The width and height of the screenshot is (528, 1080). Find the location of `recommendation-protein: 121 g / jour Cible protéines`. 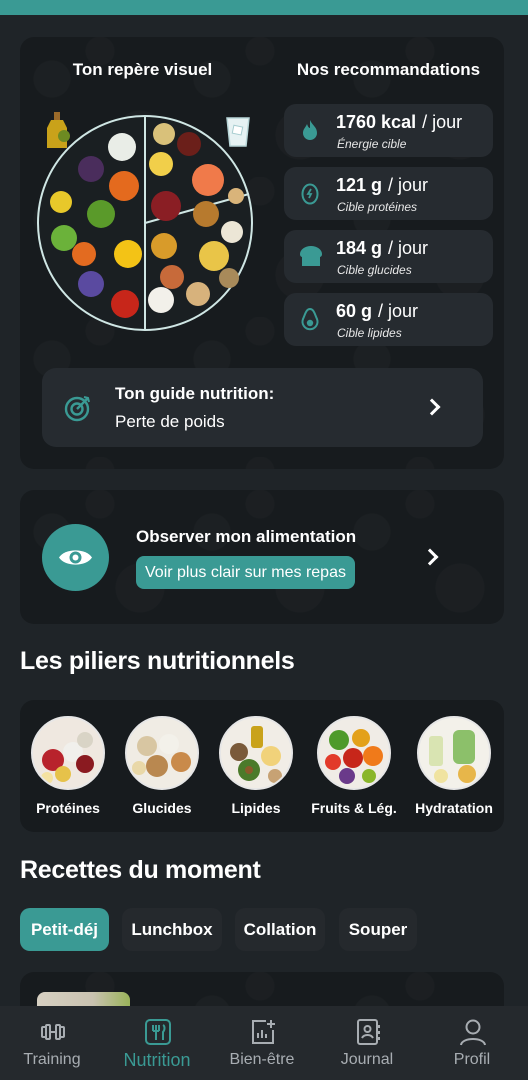

recommendation-protein: 121 g / jour Cible protéines is located at coordinates (388, 193).